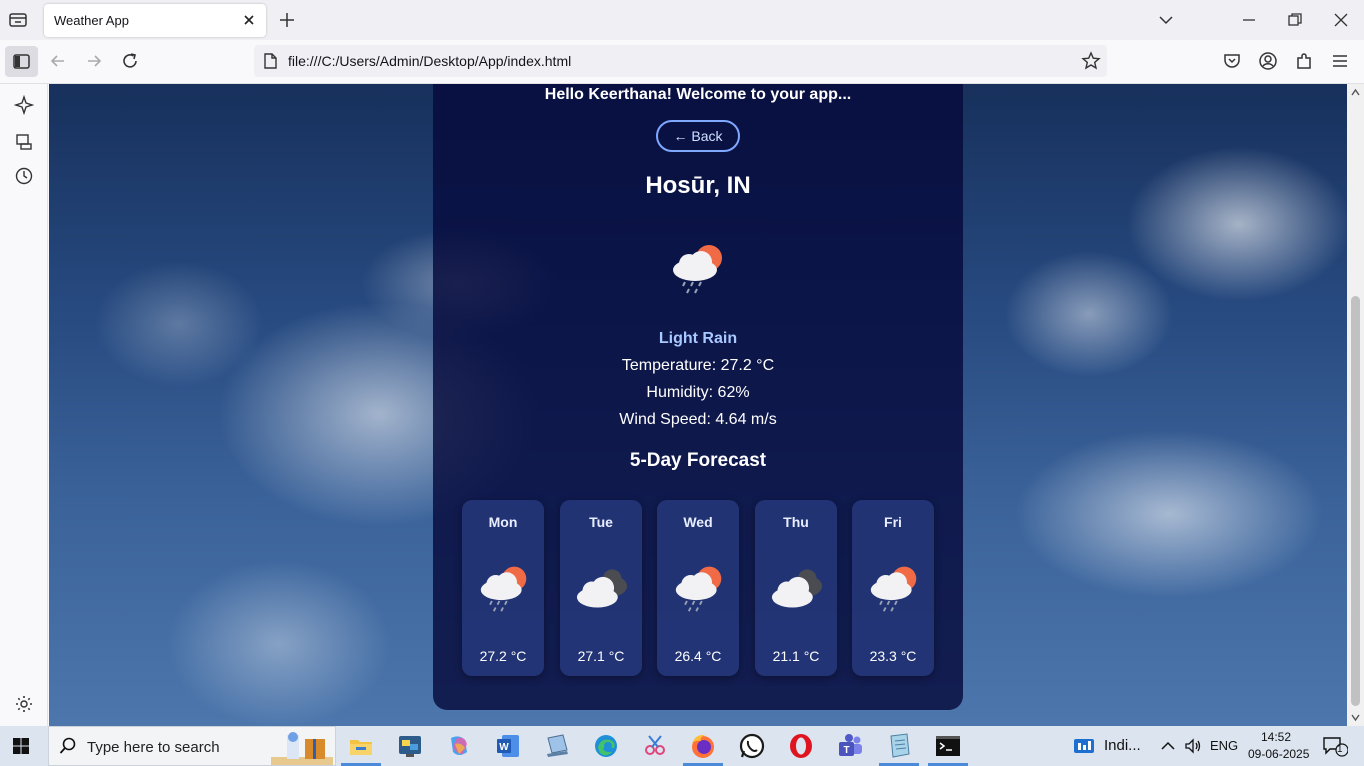  Describe the element at coordinates (557, 746) in the screenshot. I see `device-icon` at that location.